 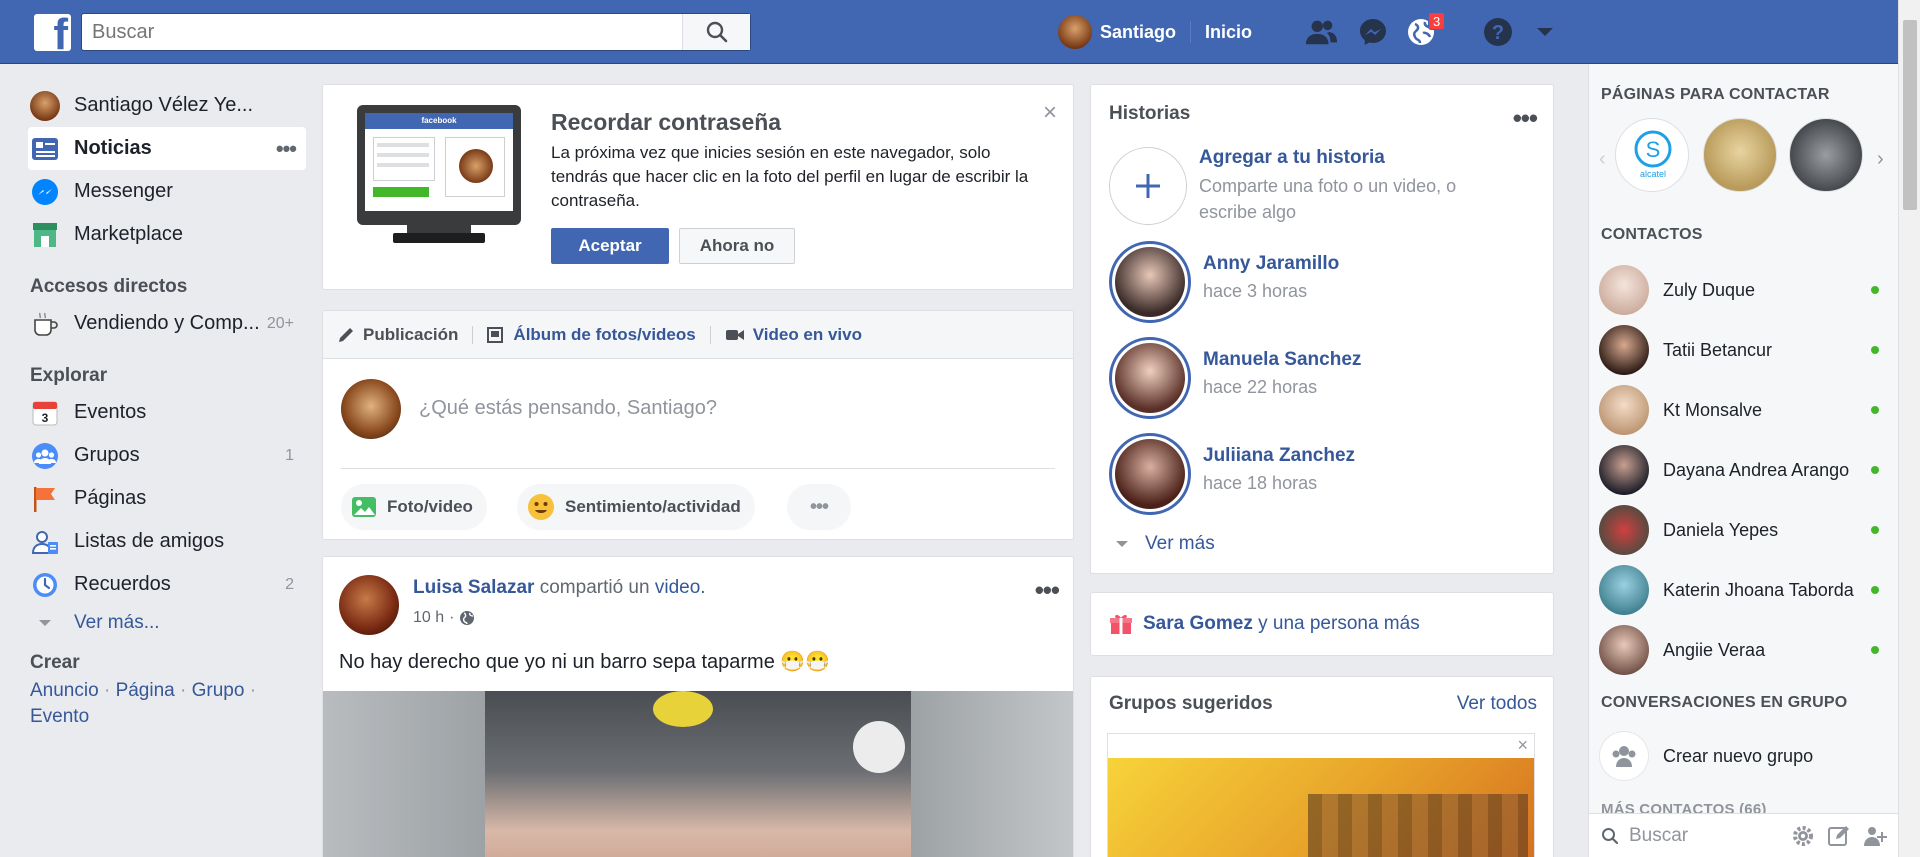 I want to click on page-scrollbar, so click(x=1909, y=428).